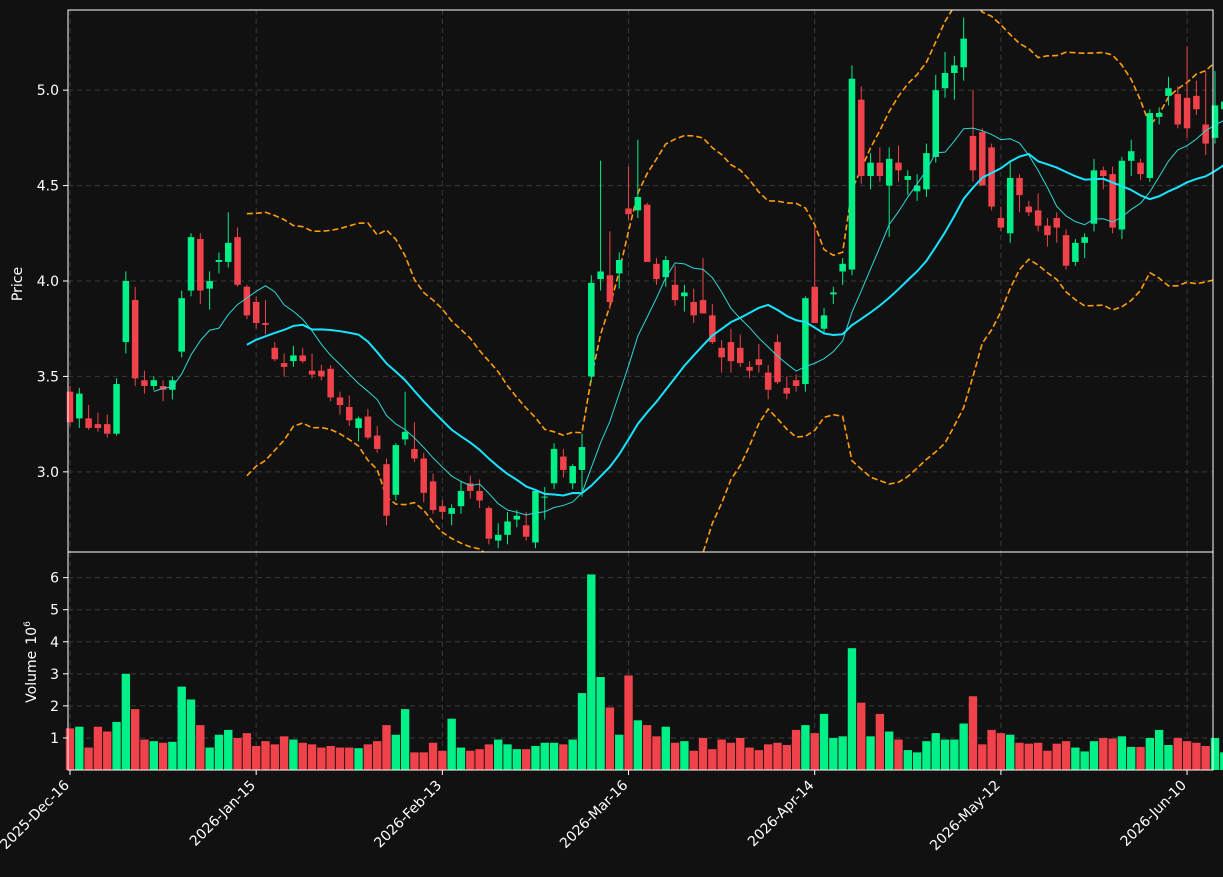 The image size is (1223, 877). What do you see at coordinates (32, 677) in the screenshot?
I see `volume-axis-label-text: Volume` at bounding box center [32, 677].